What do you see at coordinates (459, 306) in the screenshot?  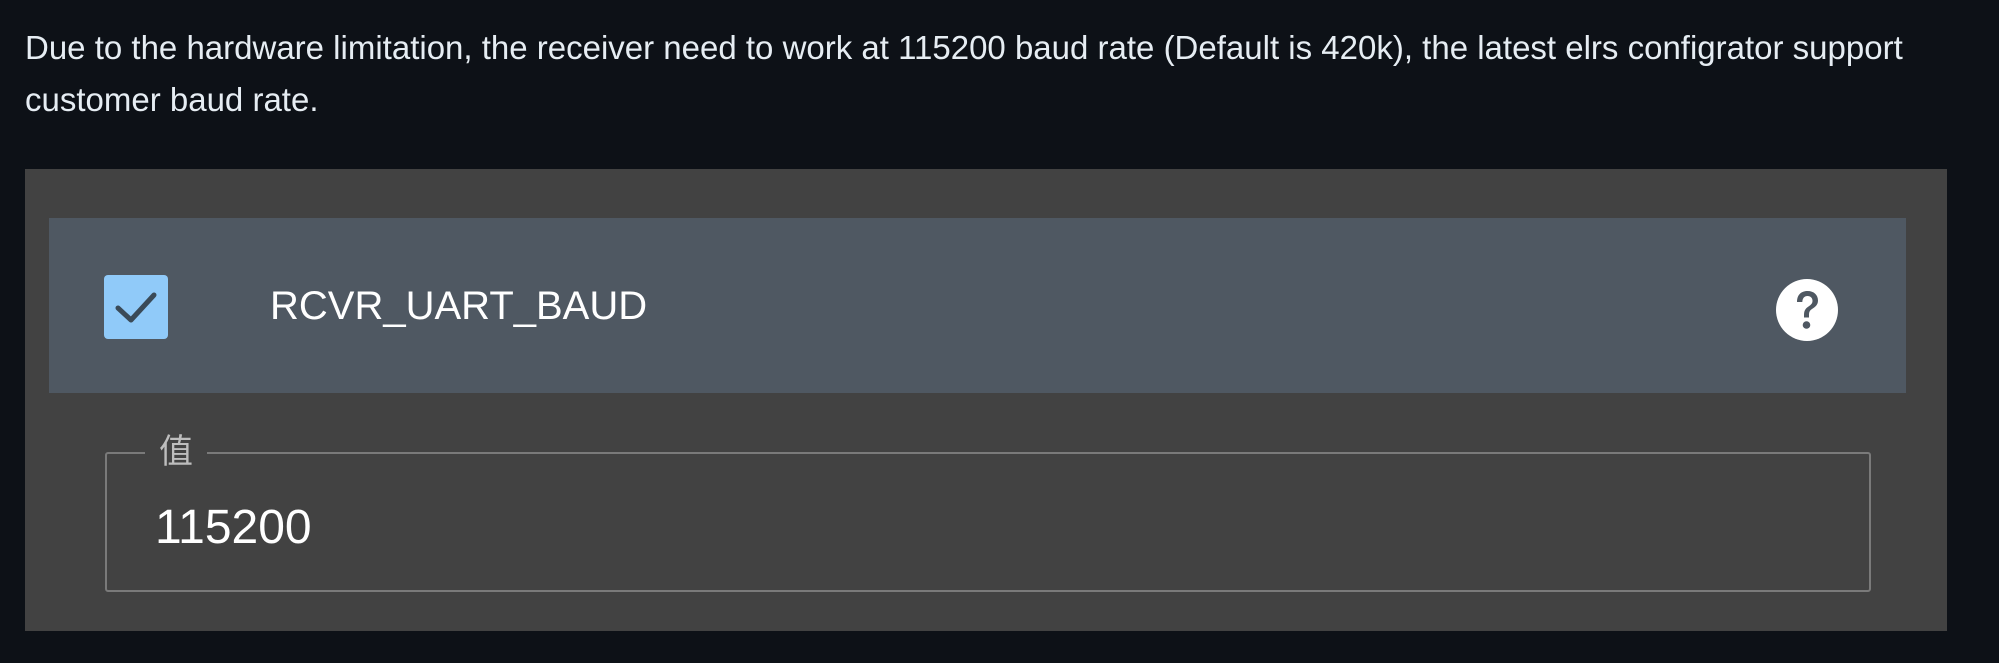 I see `option-label: RCVR_UART_BAUD` at bounding box center [459, 306].